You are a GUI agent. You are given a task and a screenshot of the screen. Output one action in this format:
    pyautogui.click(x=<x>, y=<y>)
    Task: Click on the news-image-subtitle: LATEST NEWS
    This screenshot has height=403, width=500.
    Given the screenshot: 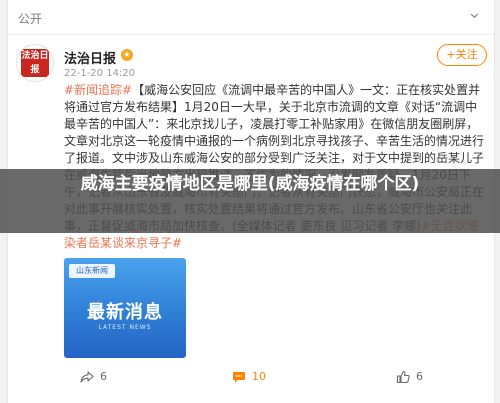 What is the action you would take?
    pyautogui.click(x=125, y=327)
    